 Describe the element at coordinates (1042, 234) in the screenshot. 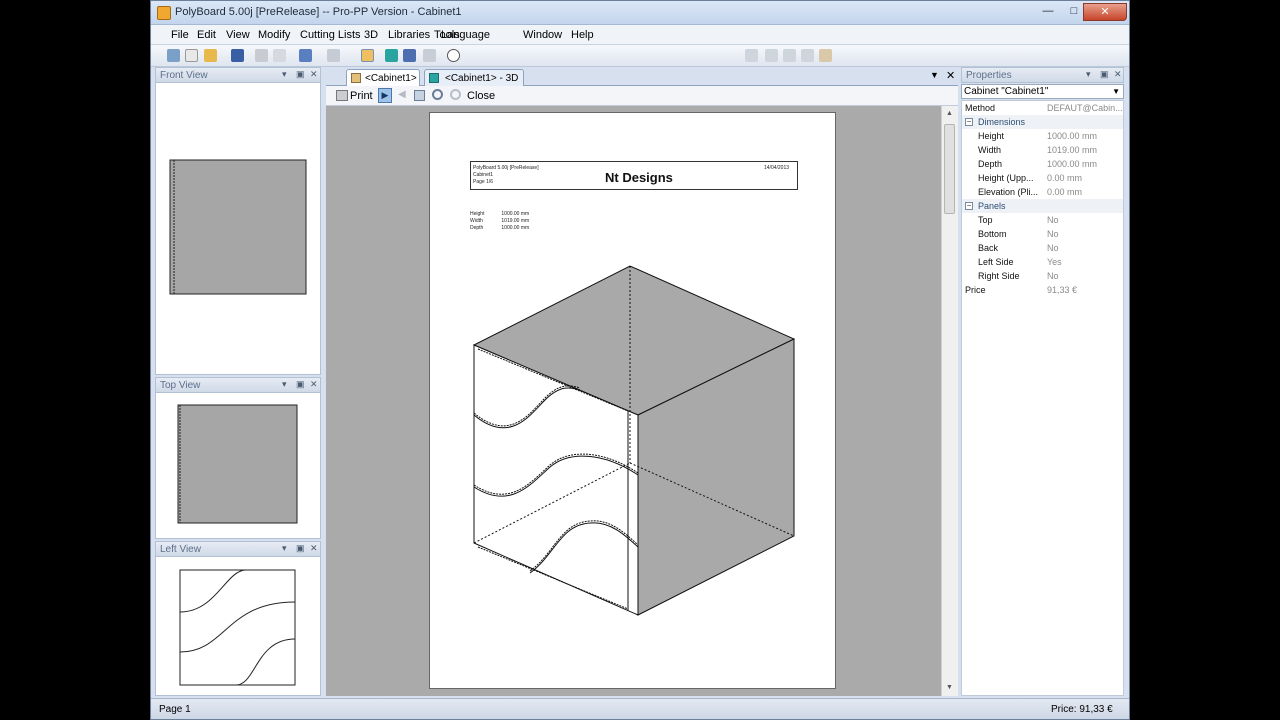

I see `prop-row-bottom: Bottom No` at that location.